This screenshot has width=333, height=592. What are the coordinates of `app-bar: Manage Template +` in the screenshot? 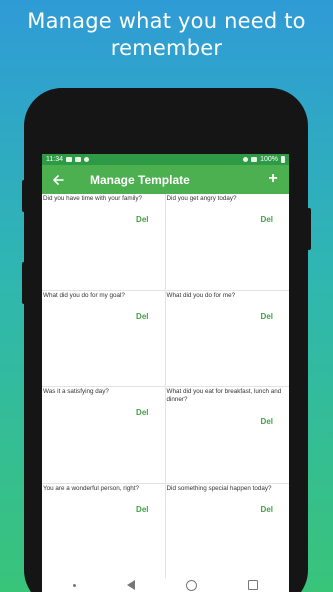 It's located at (165, 179).